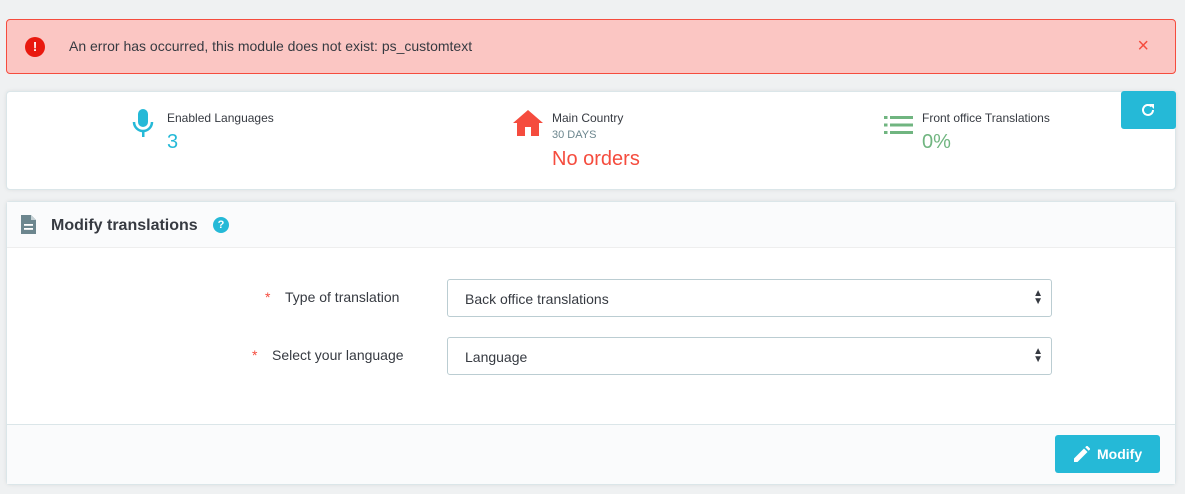  I want to click on type-of-translation-select: Back office translations ▲ ▼, so click(749, 298).